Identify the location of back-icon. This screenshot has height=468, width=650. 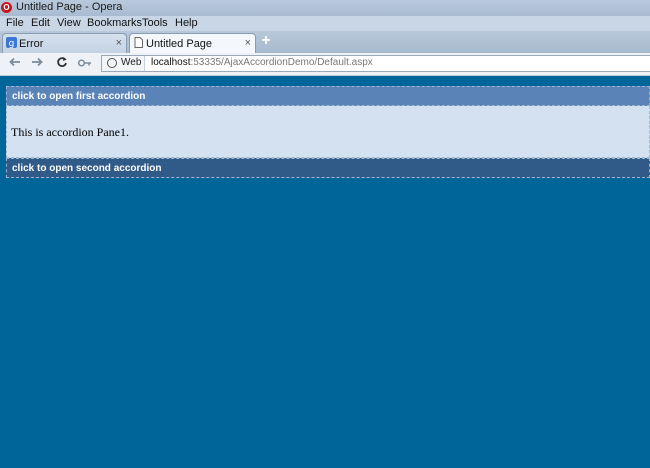
(15, 64).